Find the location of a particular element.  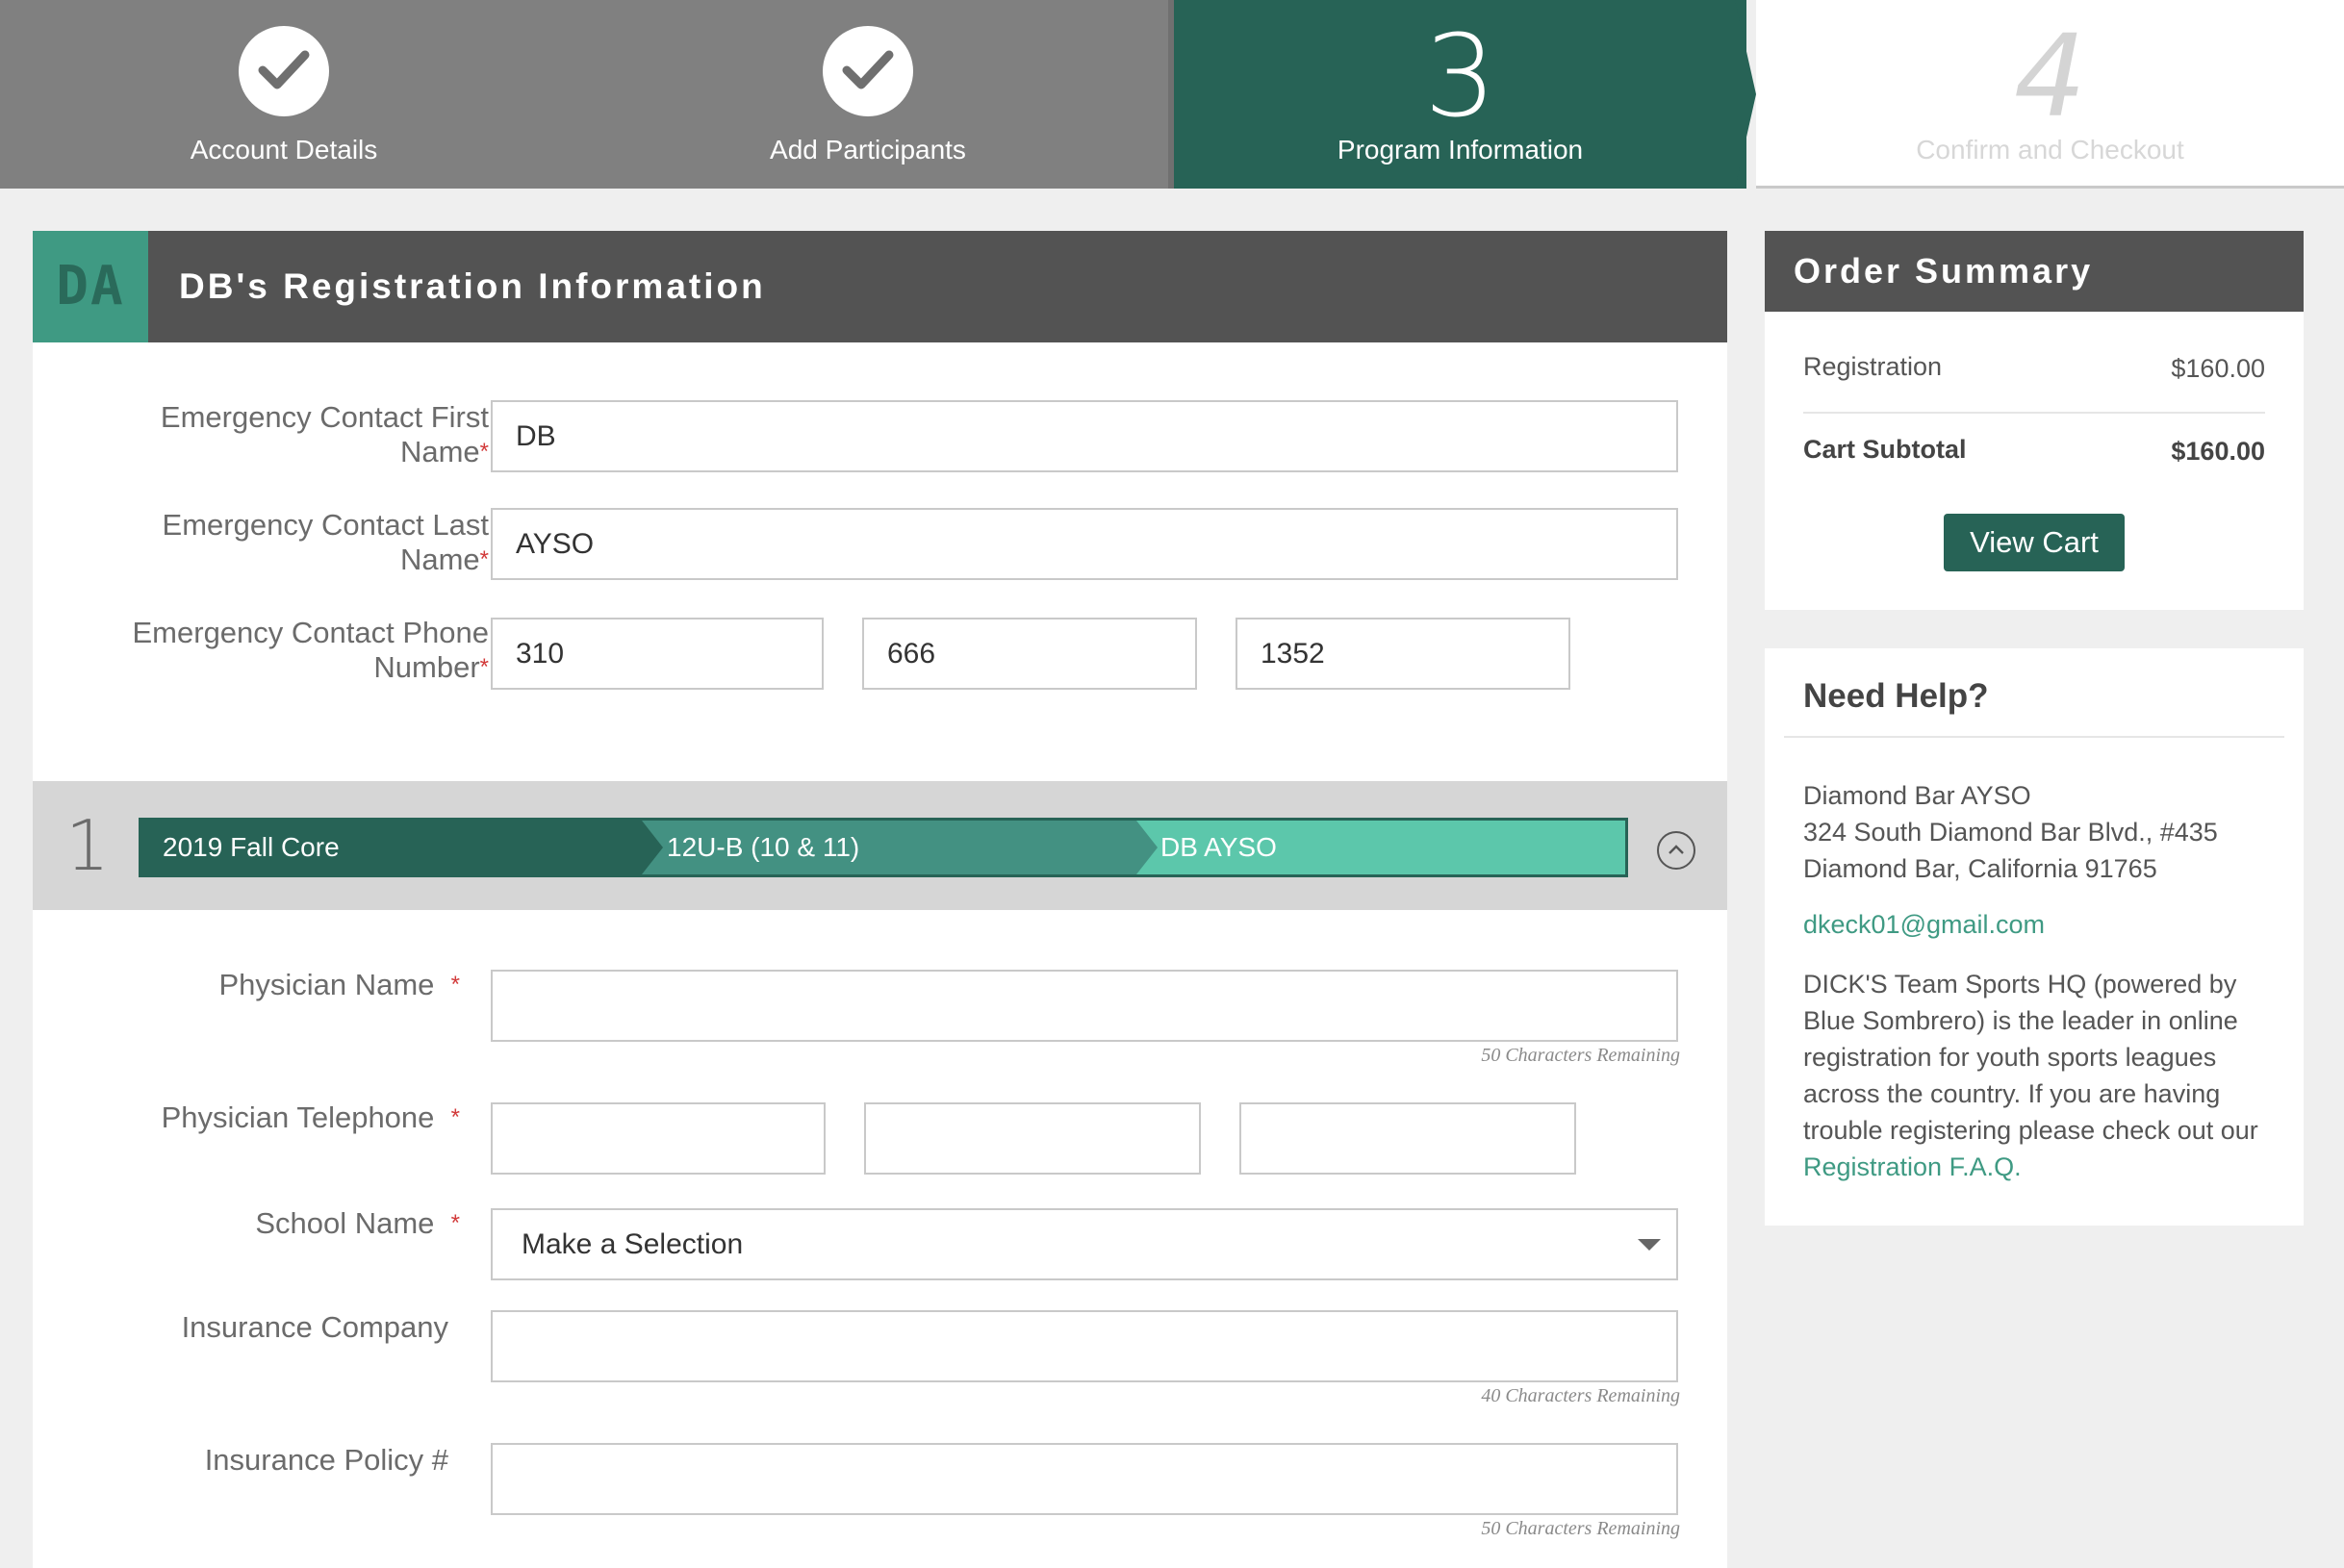

emergency-phone-label: Emergency Contact Phone Number* is located at coordinates (311, 650).